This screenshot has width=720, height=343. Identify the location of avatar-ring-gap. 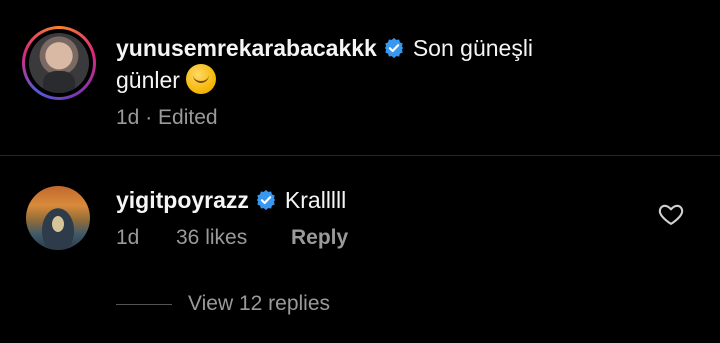
(59, 63).